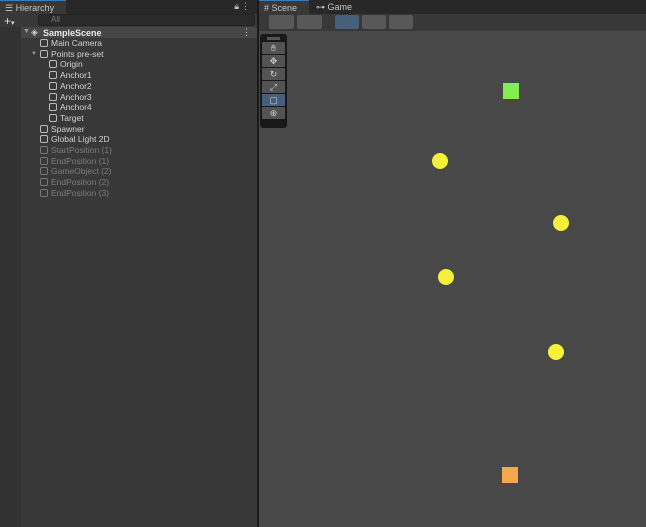 The width and height of the screenshot is (646, 527). I want to click on drag-handle, so click(273, 38).